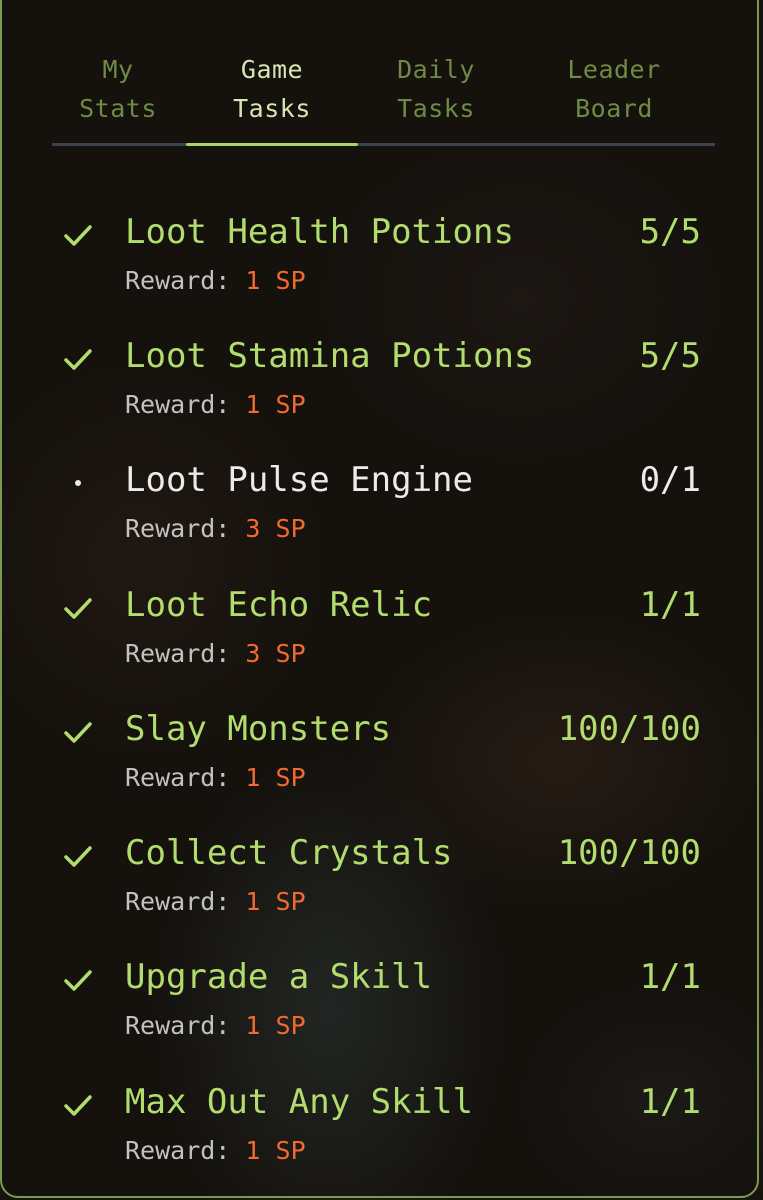 This screenshot has height=1200, width=763. Describe the element at coordinates (289, 853) in the screenshot. I see `task-title: Collect Crystals` at that location.